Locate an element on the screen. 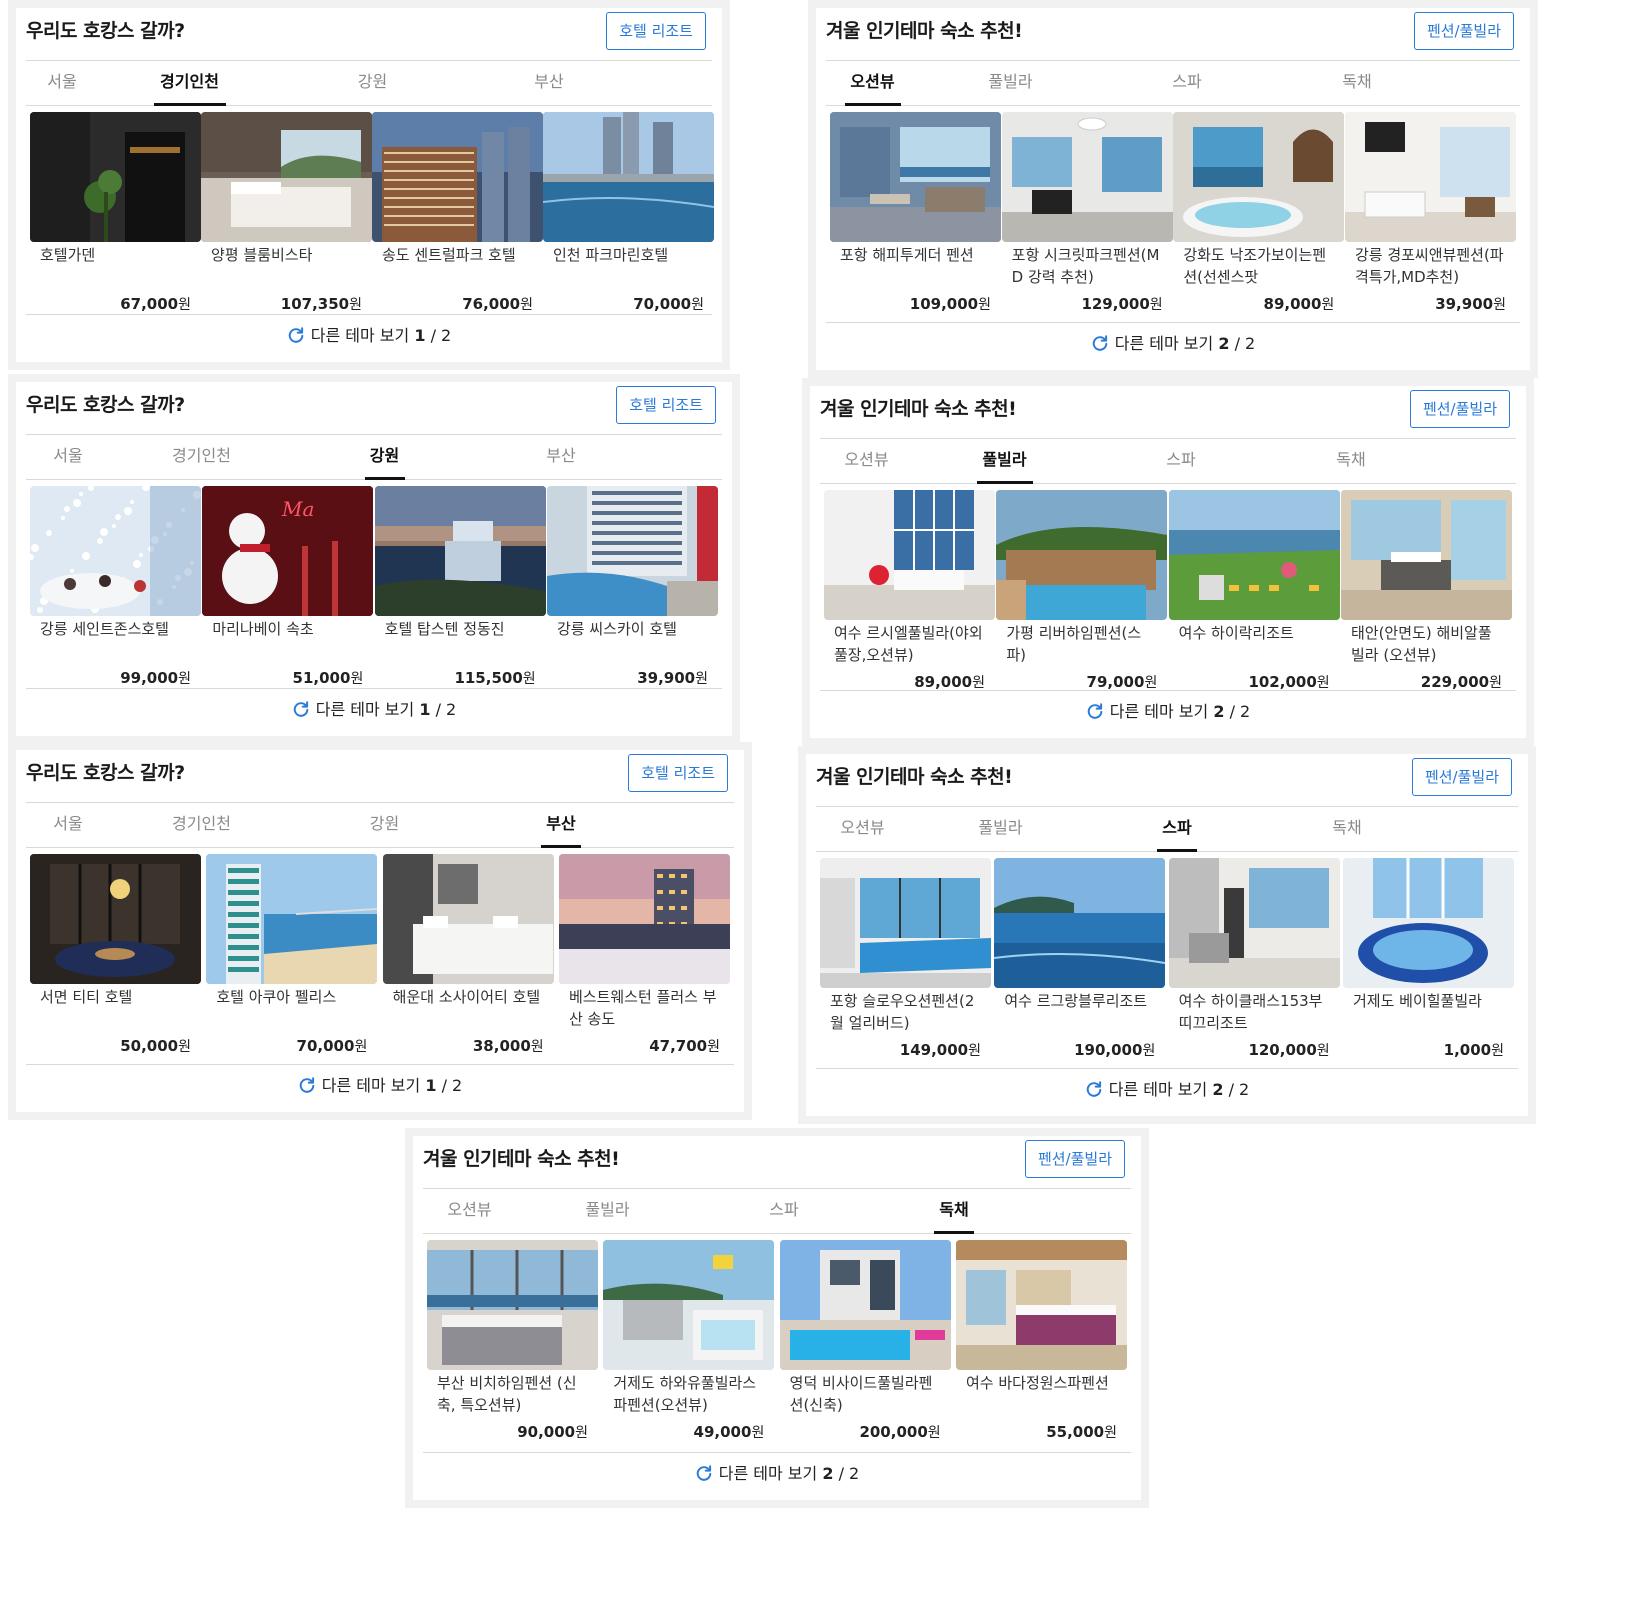  listing-card: 호텔 탑스텐 정동진 115,500원 is located at coordinates (460, 586).